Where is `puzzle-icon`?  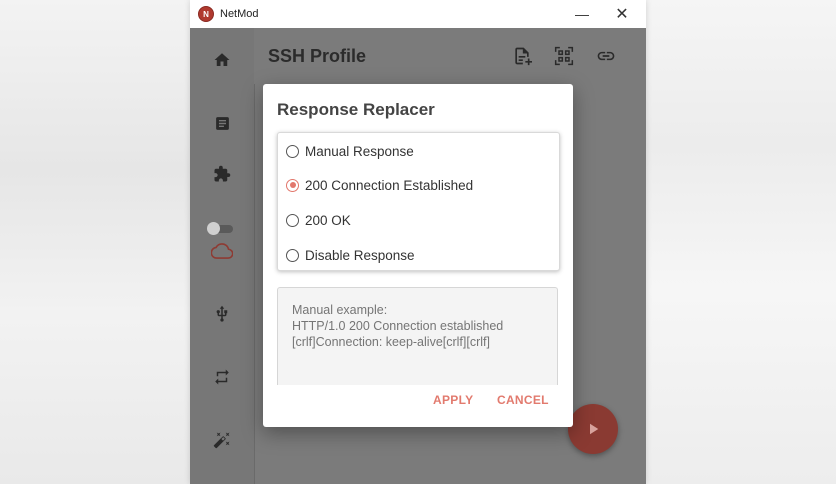
puzzle-icon is located at coordinates (222, 174).